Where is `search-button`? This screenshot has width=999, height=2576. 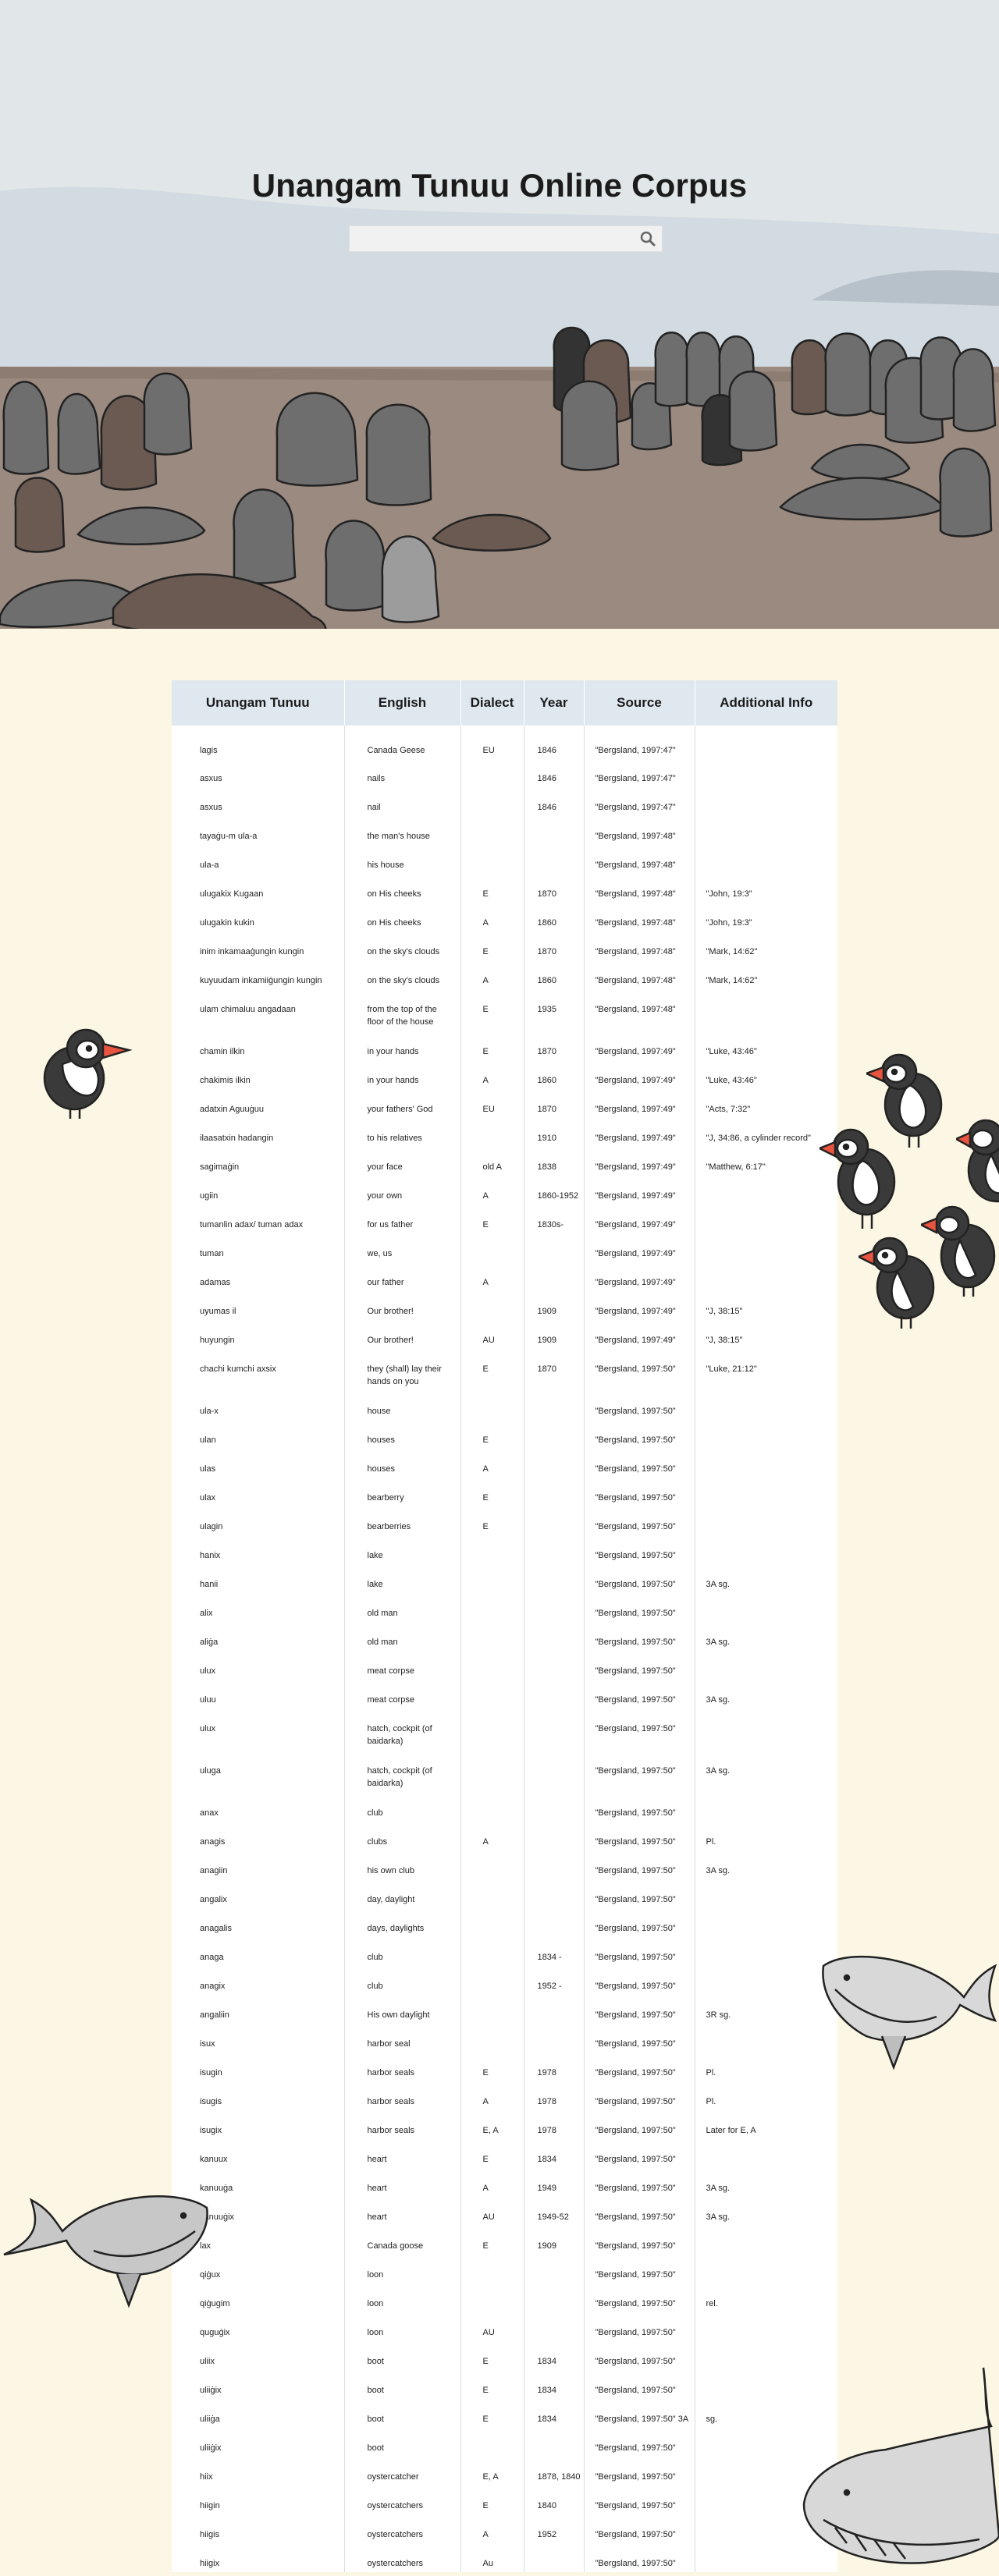
search-button is located at coordinates (648, 238).